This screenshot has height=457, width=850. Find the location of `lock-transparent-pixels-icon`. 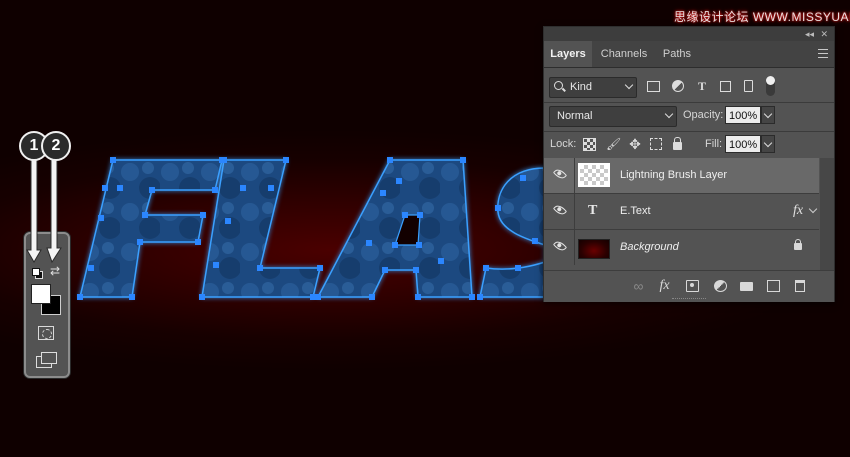

lock-transparent-pixels-icon is located at coordinates (589, 144).